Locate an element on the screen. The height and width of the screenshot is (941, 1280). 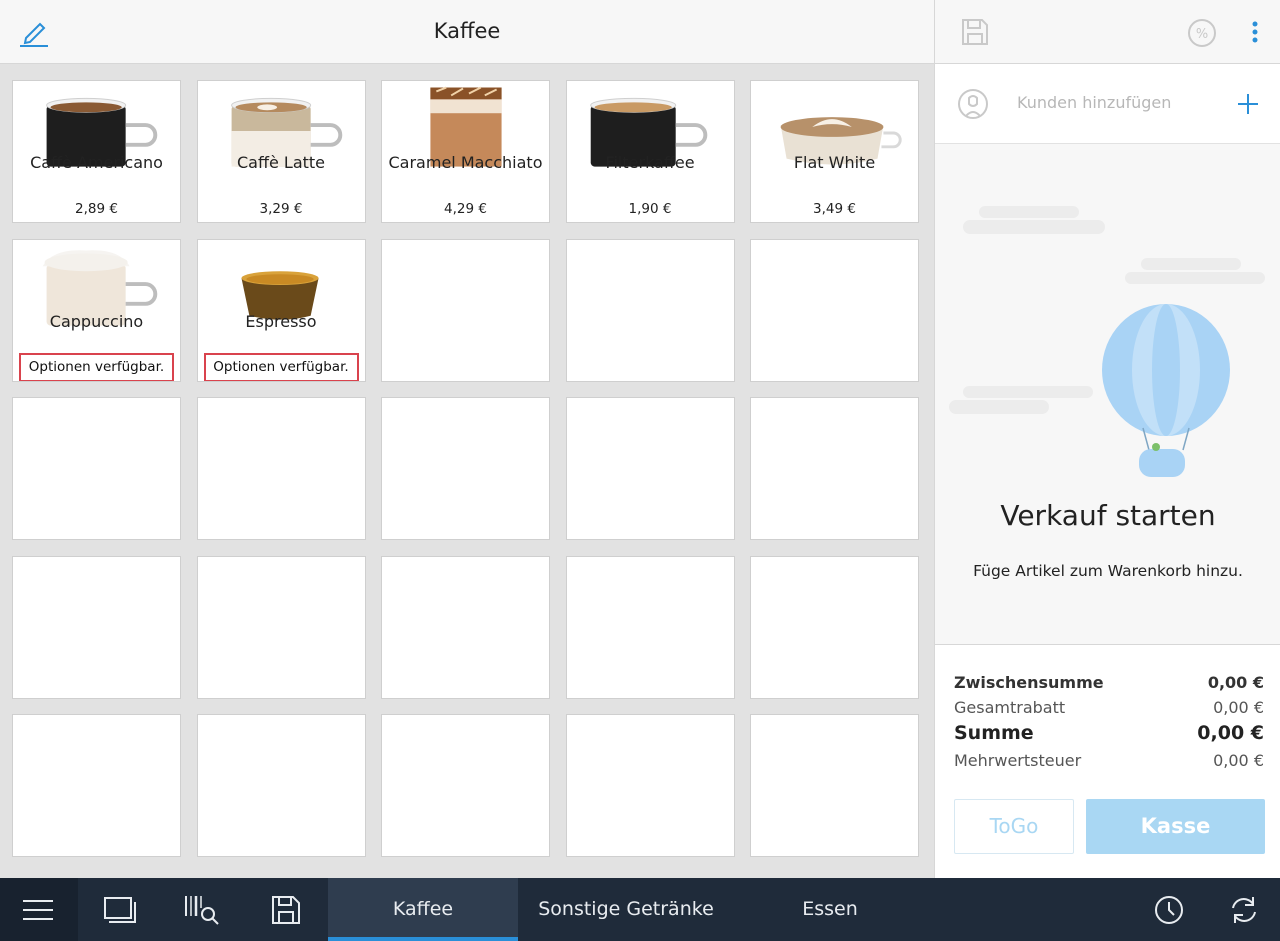
save-icon is located at coordinates (975, 32).